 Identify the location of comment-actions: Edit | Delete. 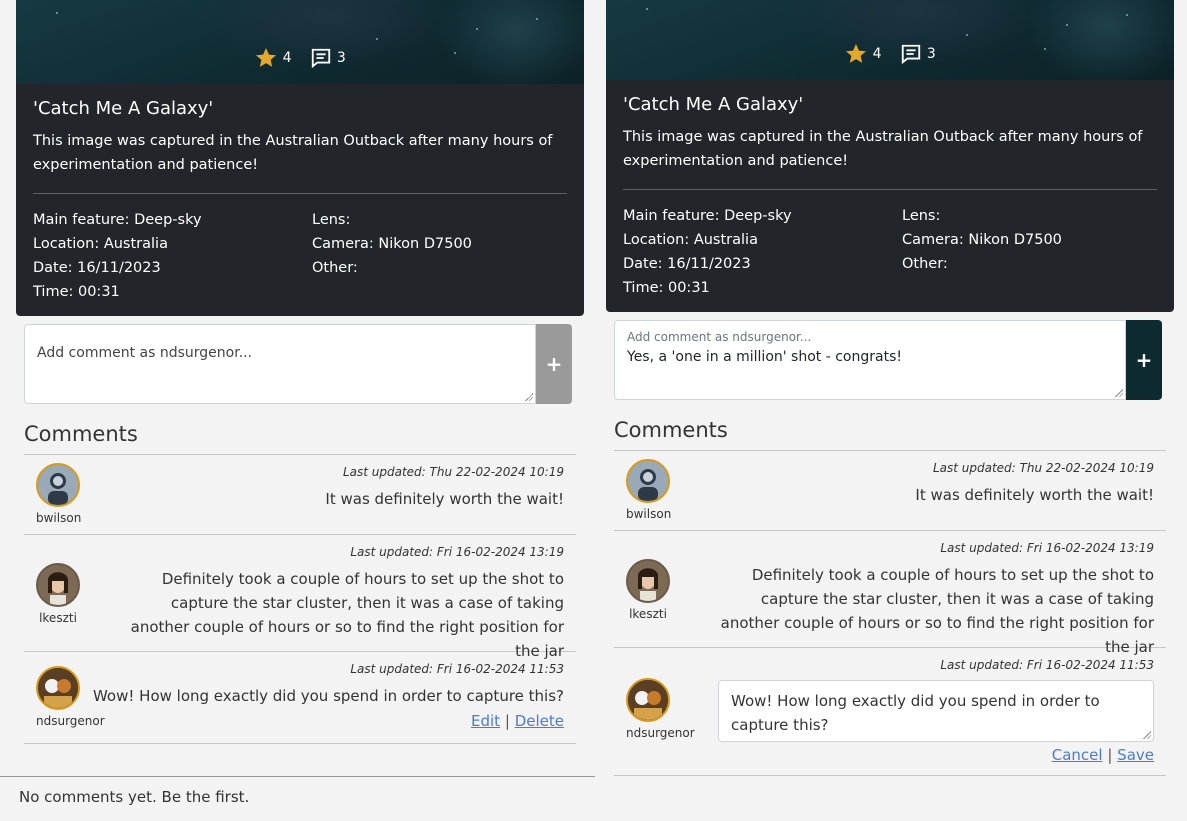
(517, 721).